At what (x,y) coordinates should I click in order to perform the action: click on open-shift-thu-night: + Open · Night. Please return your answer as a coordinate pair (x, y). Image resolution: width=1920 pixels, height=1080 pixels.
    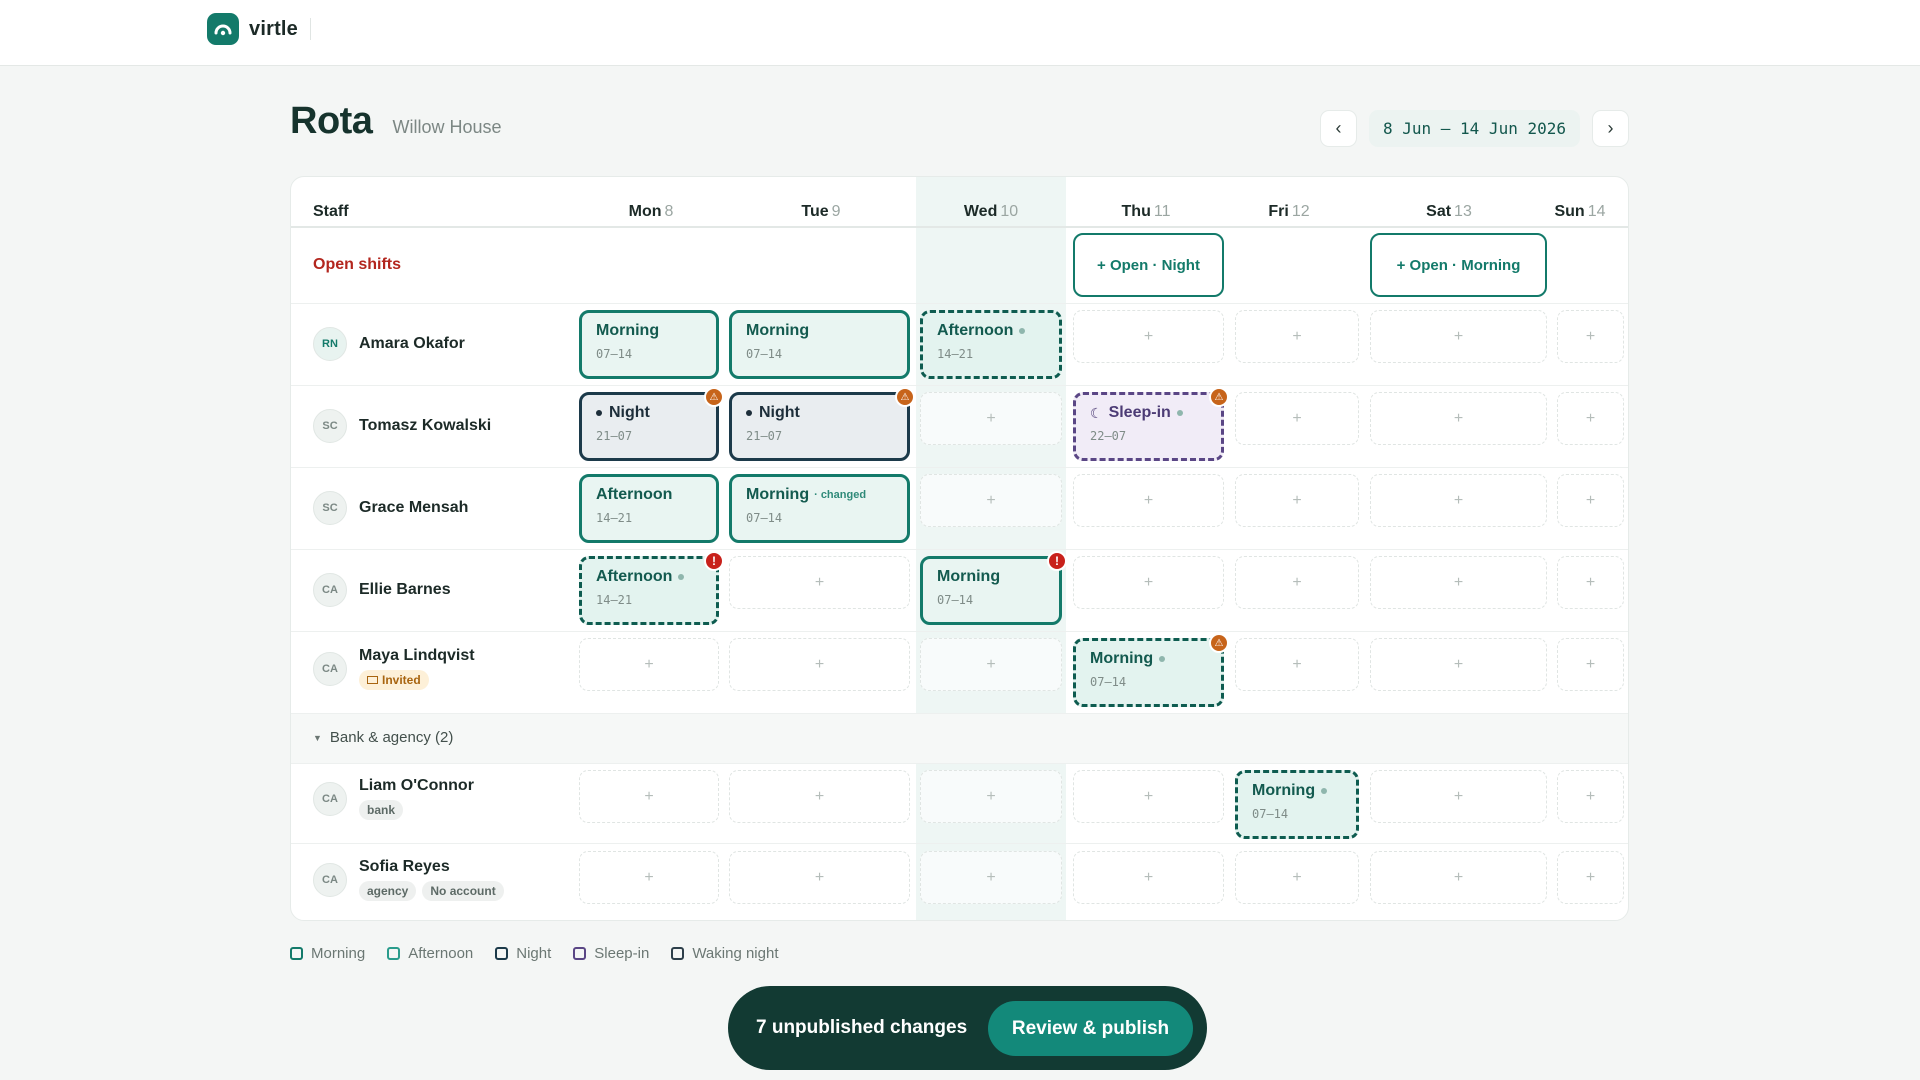
    Looking at the image, I should click on (1148, 265).